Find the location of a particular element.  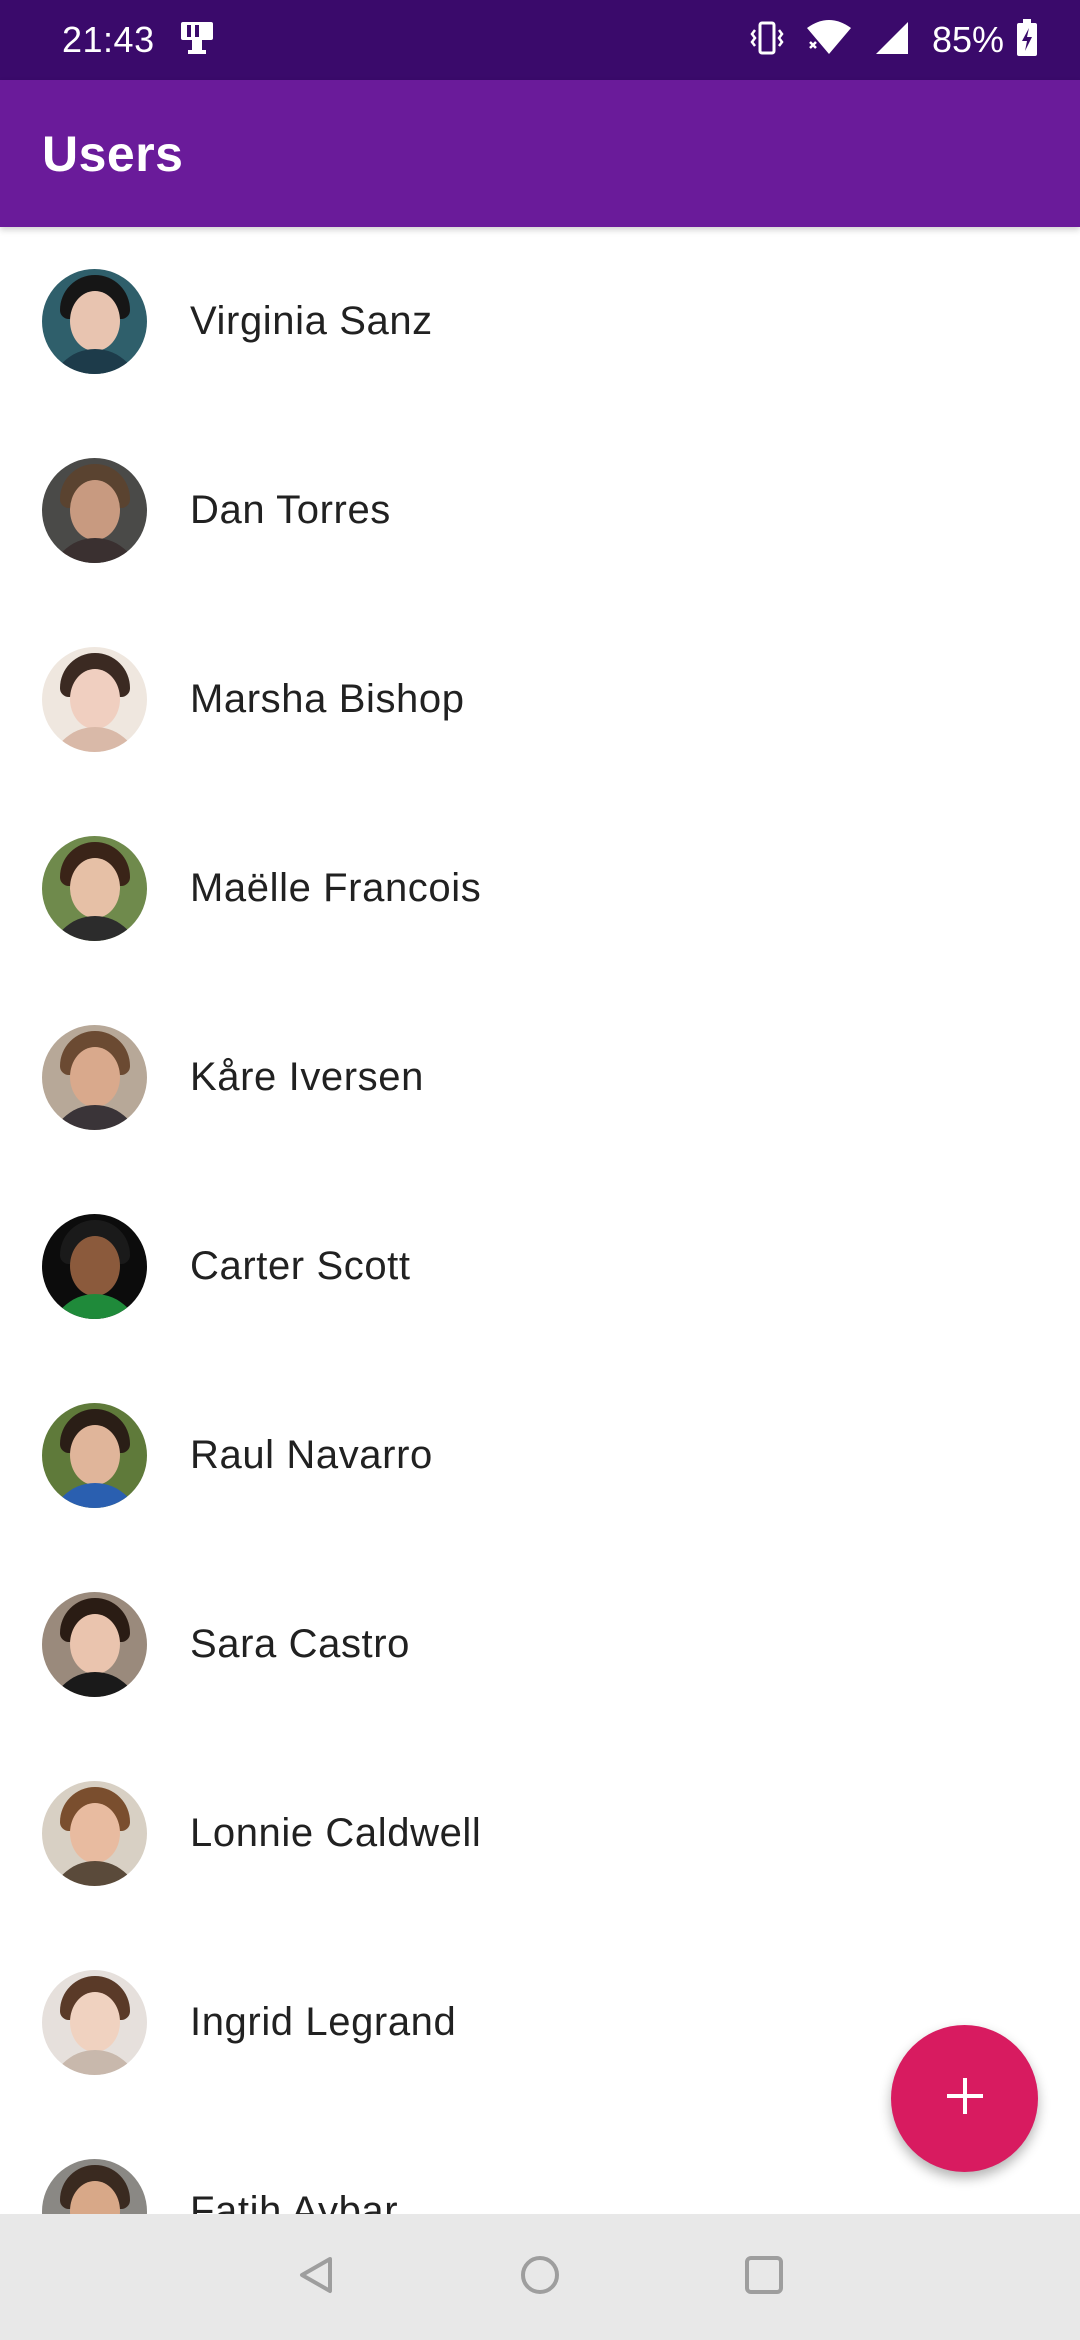

user-list-item: Marsha Bishop is located at coordinates (540, 699).